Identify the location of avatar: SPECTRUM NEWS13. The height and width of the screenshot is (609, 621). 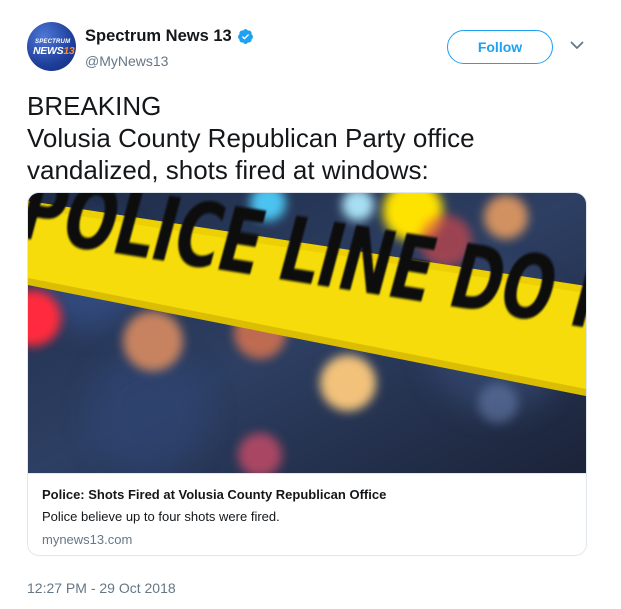
(51, 46).